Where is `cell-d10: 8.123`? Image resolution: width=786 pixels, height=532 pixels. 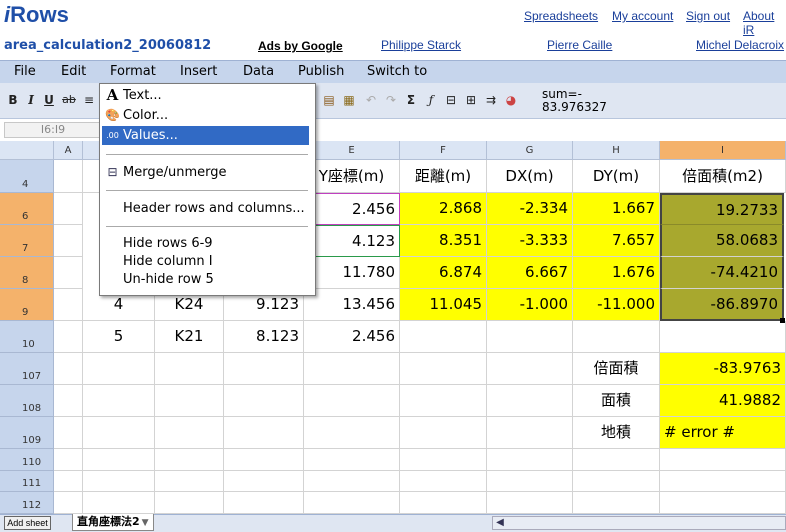 cell-d10: 8.123 is located at coordinates (264, 337).